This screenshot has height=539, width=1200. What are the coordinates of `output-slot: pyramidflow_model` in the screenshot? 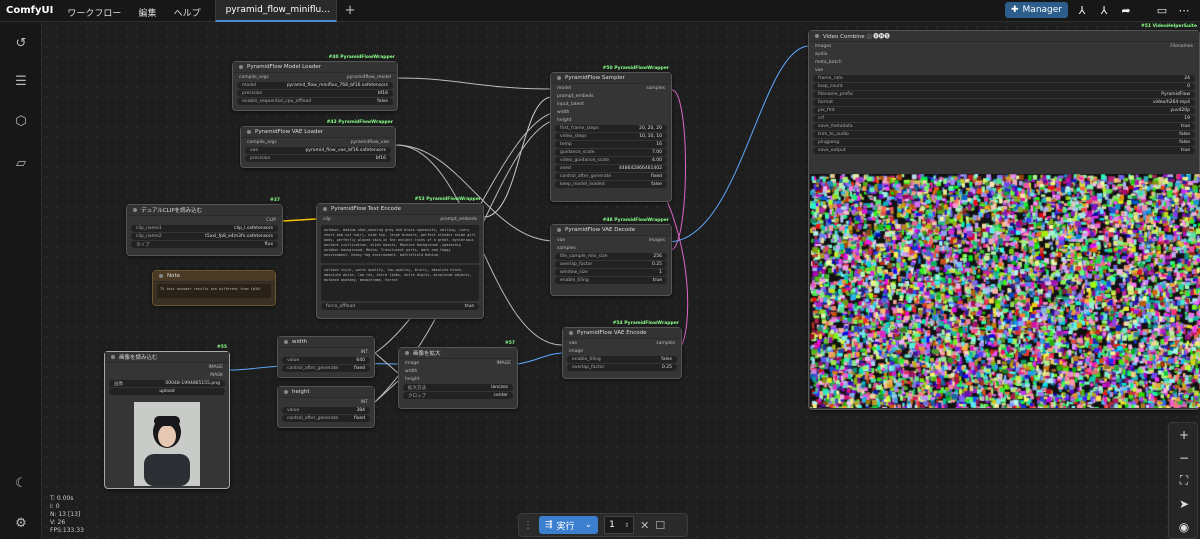 It's located at (369, 77).